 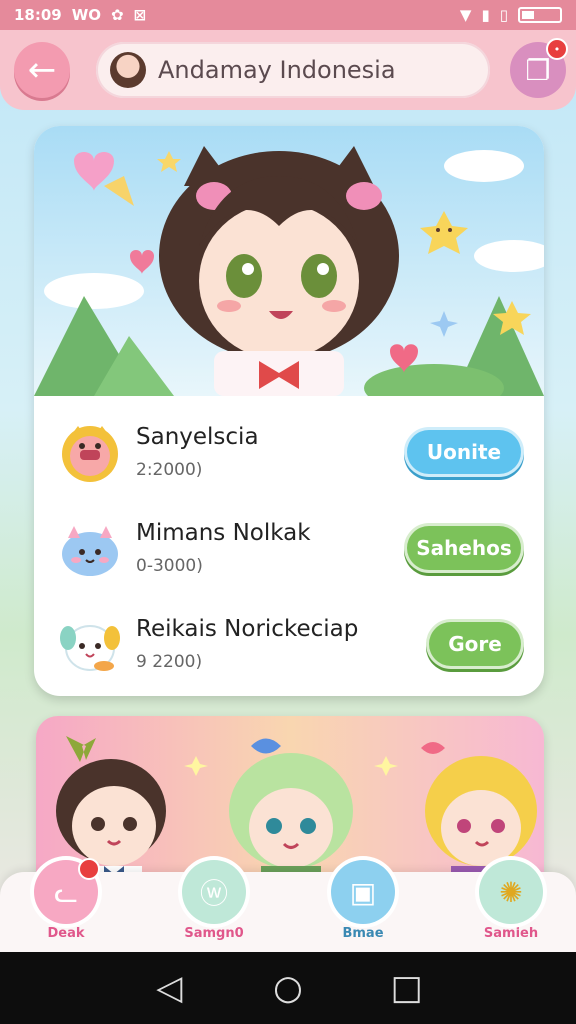 I want to click on app-notification-icon: ⊠, so click(x=140, y=15).